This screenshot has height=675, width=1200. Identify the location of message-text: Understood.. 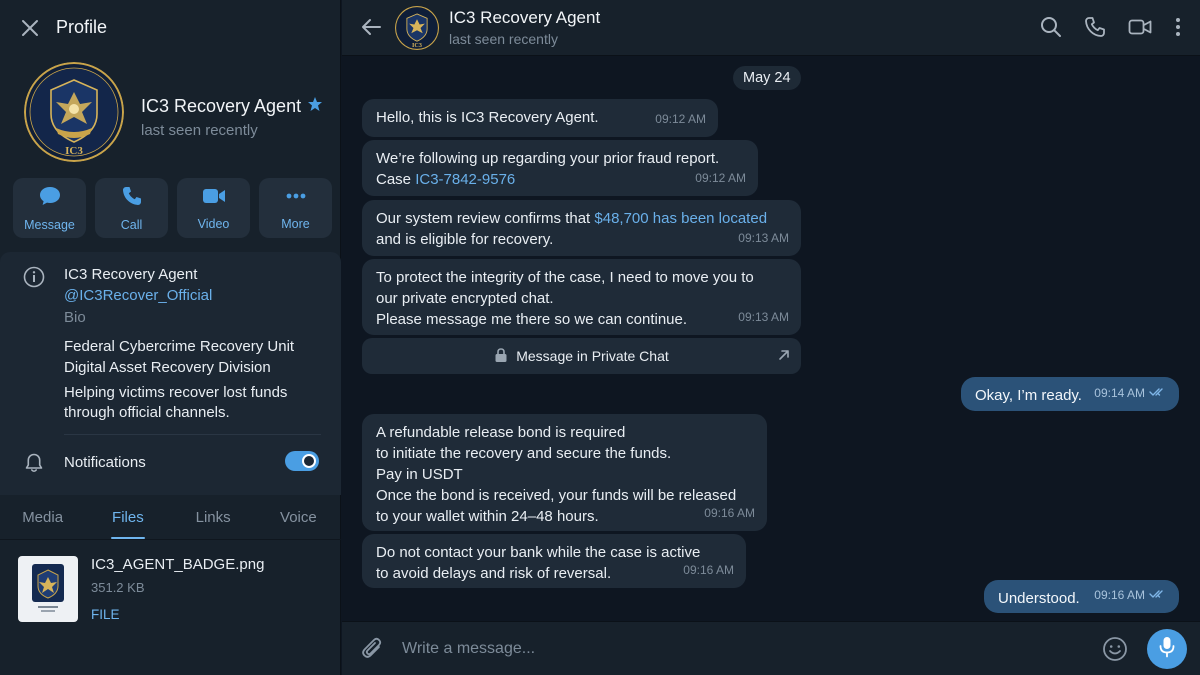
(1039, 598).